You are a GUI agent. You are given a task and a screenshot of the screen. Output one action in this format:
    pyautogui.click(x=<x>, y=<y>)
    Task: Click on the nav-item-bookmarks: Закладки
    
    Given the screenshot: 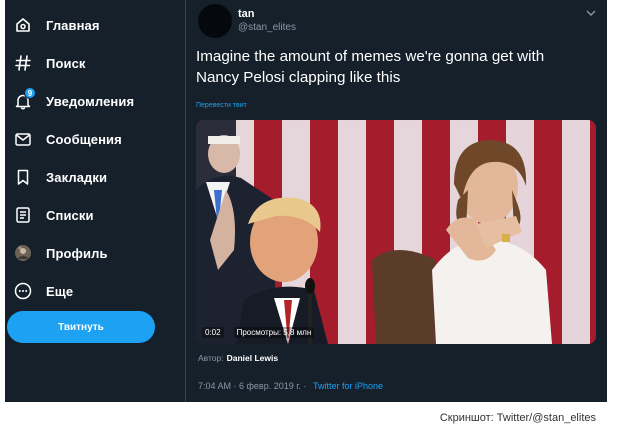 What is the action you would take?
    pyautogui.click(x=95, y=177)
    